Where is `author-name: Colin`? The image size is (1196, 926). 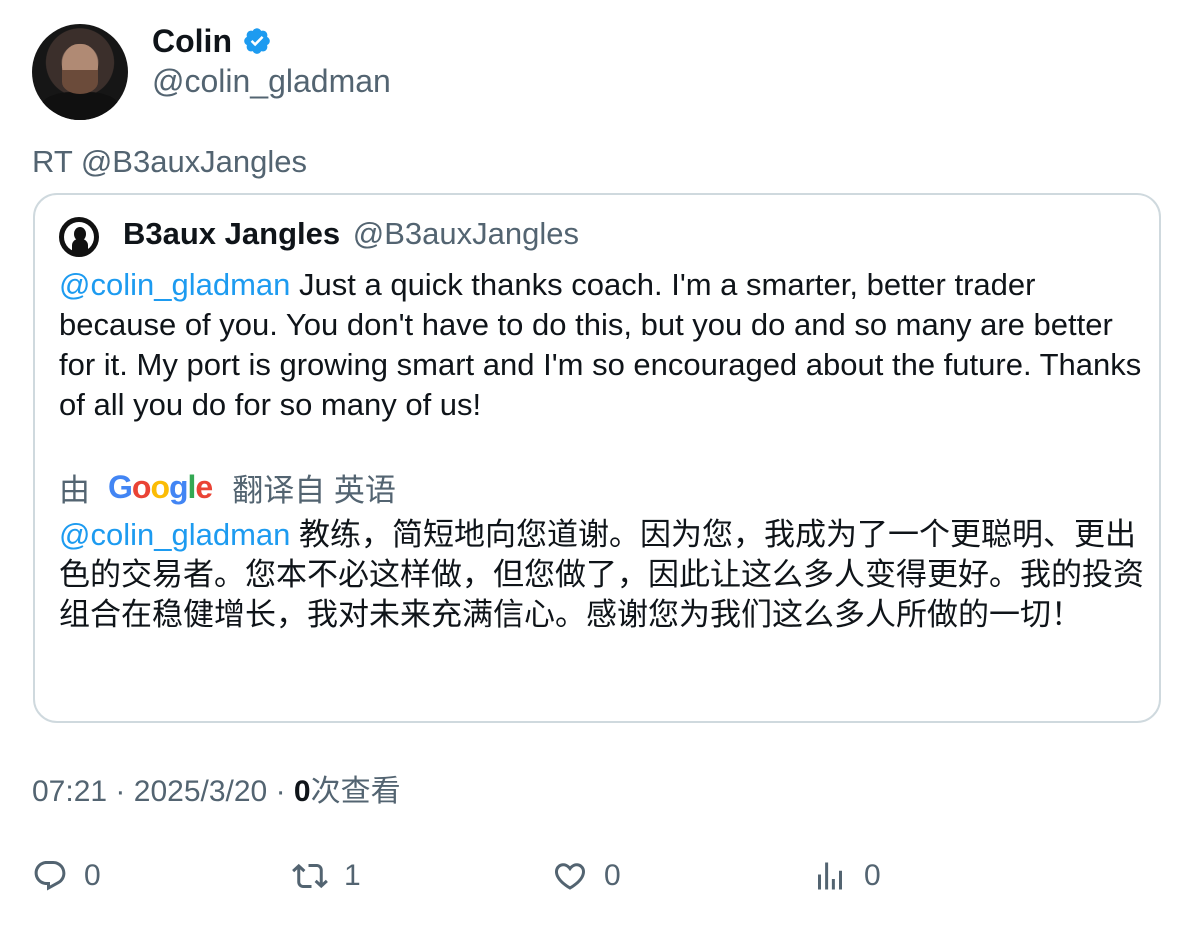
author-name: Colin is located at coordinates (192, 41).